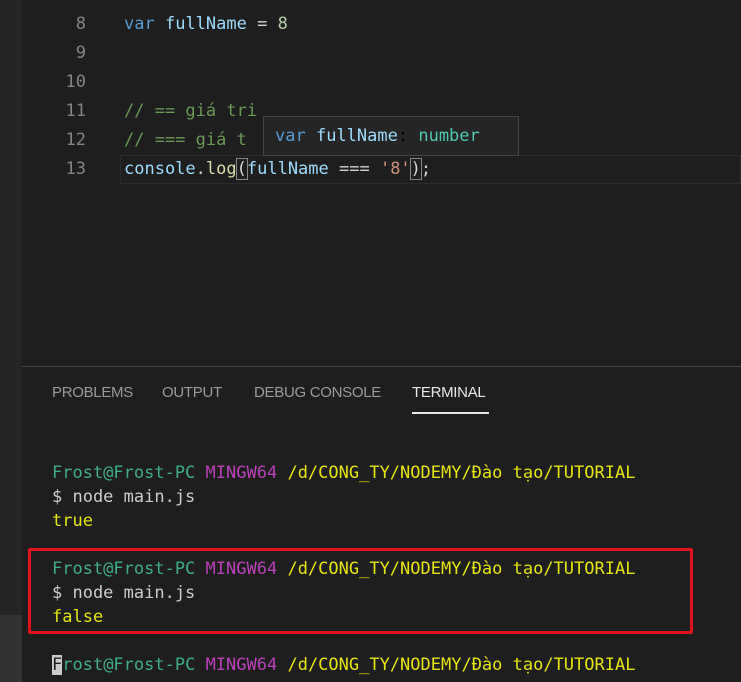 The image size is (741, 682). Describe the element at coordinates (185, 140) in the screenshot. I see `code-line-12: // === giá t` at that location.